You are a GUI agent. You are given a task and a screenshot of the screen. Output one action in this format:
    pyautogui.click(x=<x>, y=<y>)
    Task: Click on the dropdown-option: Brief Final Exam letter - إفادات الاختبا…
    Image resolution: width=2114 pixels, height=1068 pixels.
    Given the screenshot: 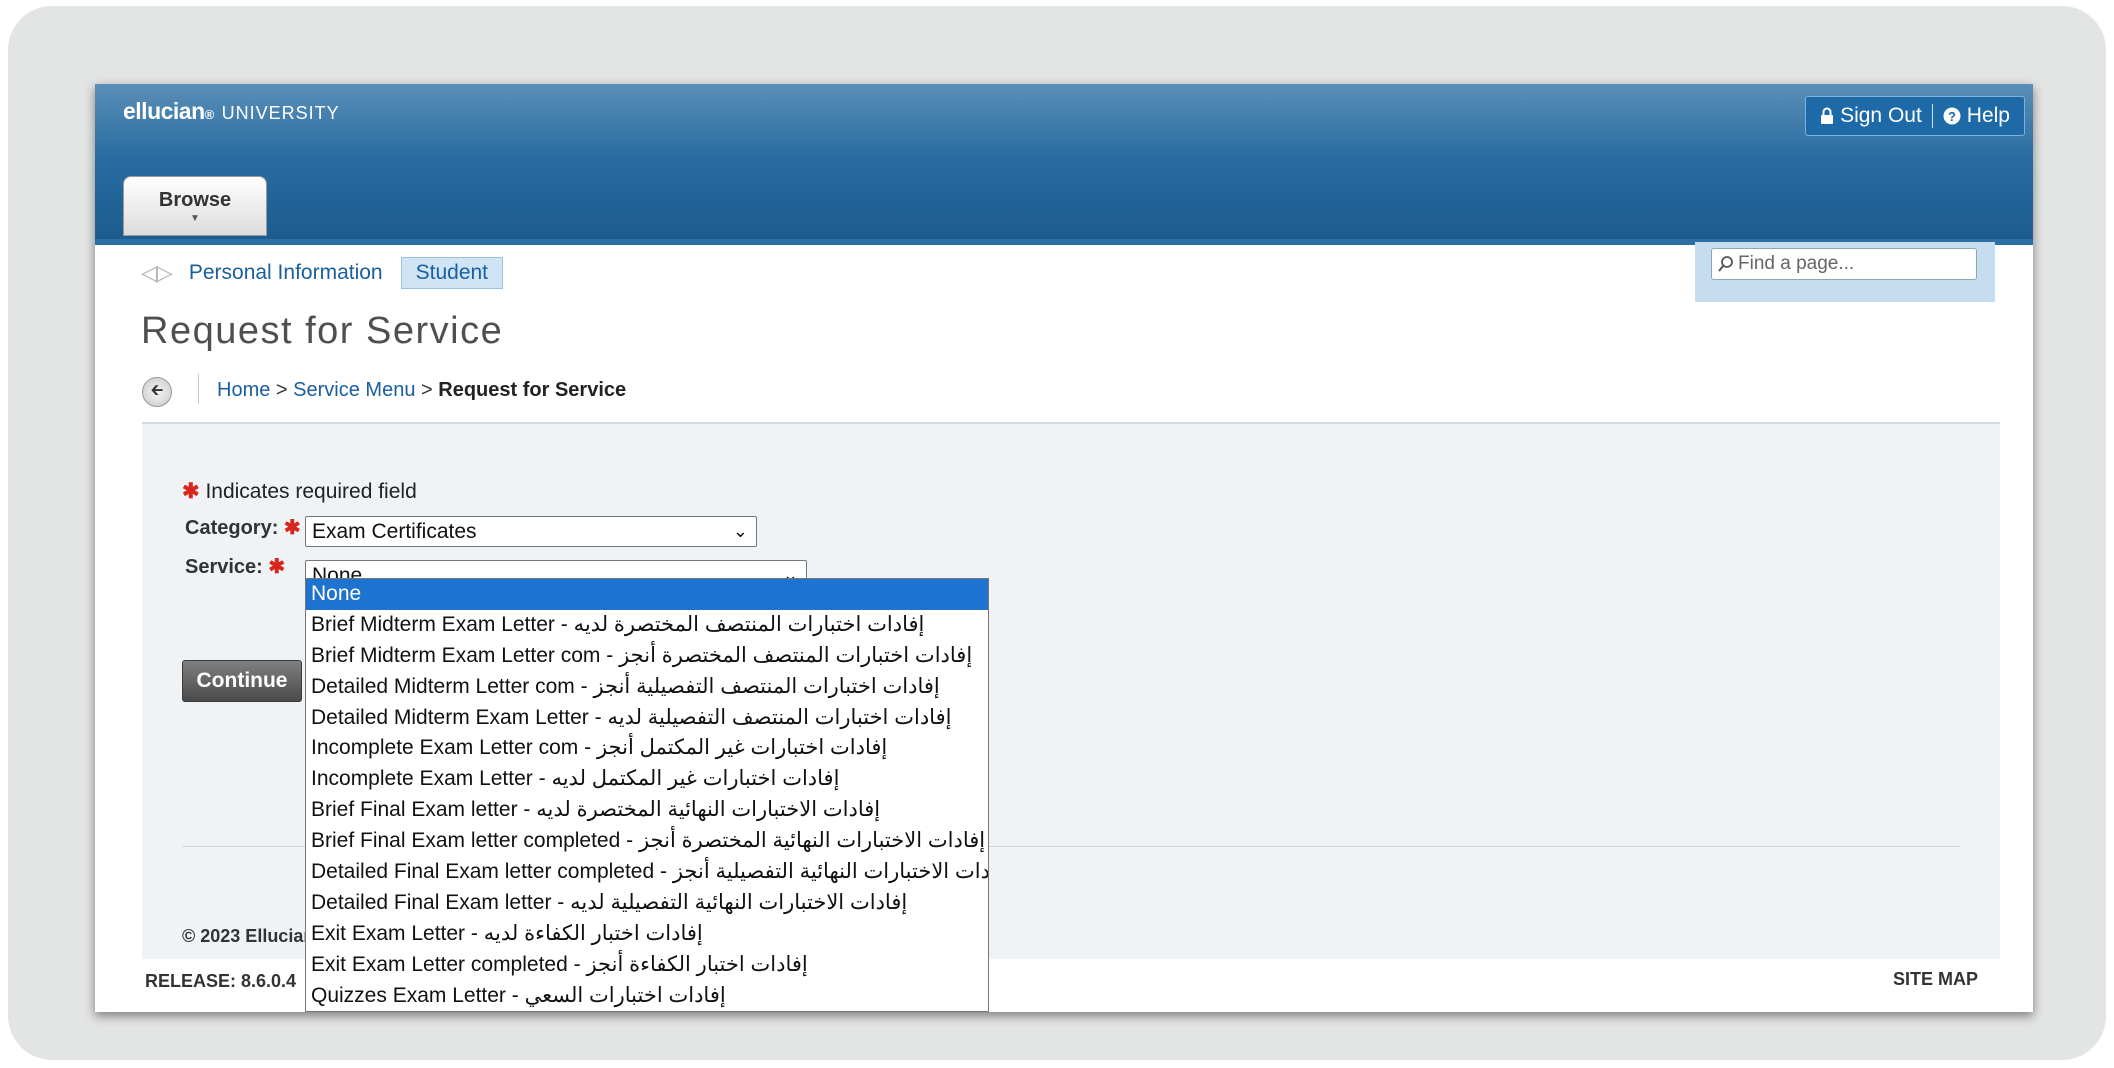 What is the action you would take?
    pyautogui.click(x=647, y=810)
    